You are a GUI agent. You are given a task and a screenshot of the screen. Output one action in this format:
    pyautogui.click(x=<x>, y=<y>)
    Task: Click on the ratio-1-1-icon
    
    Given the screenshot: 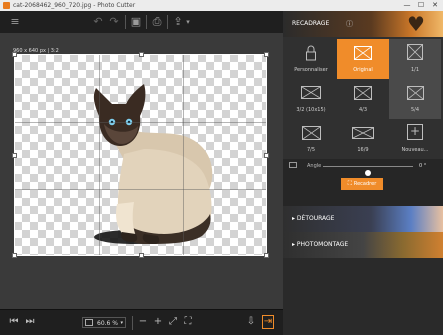 What is the action you would take?
    pyautogui.click(x=415, y=52)
    